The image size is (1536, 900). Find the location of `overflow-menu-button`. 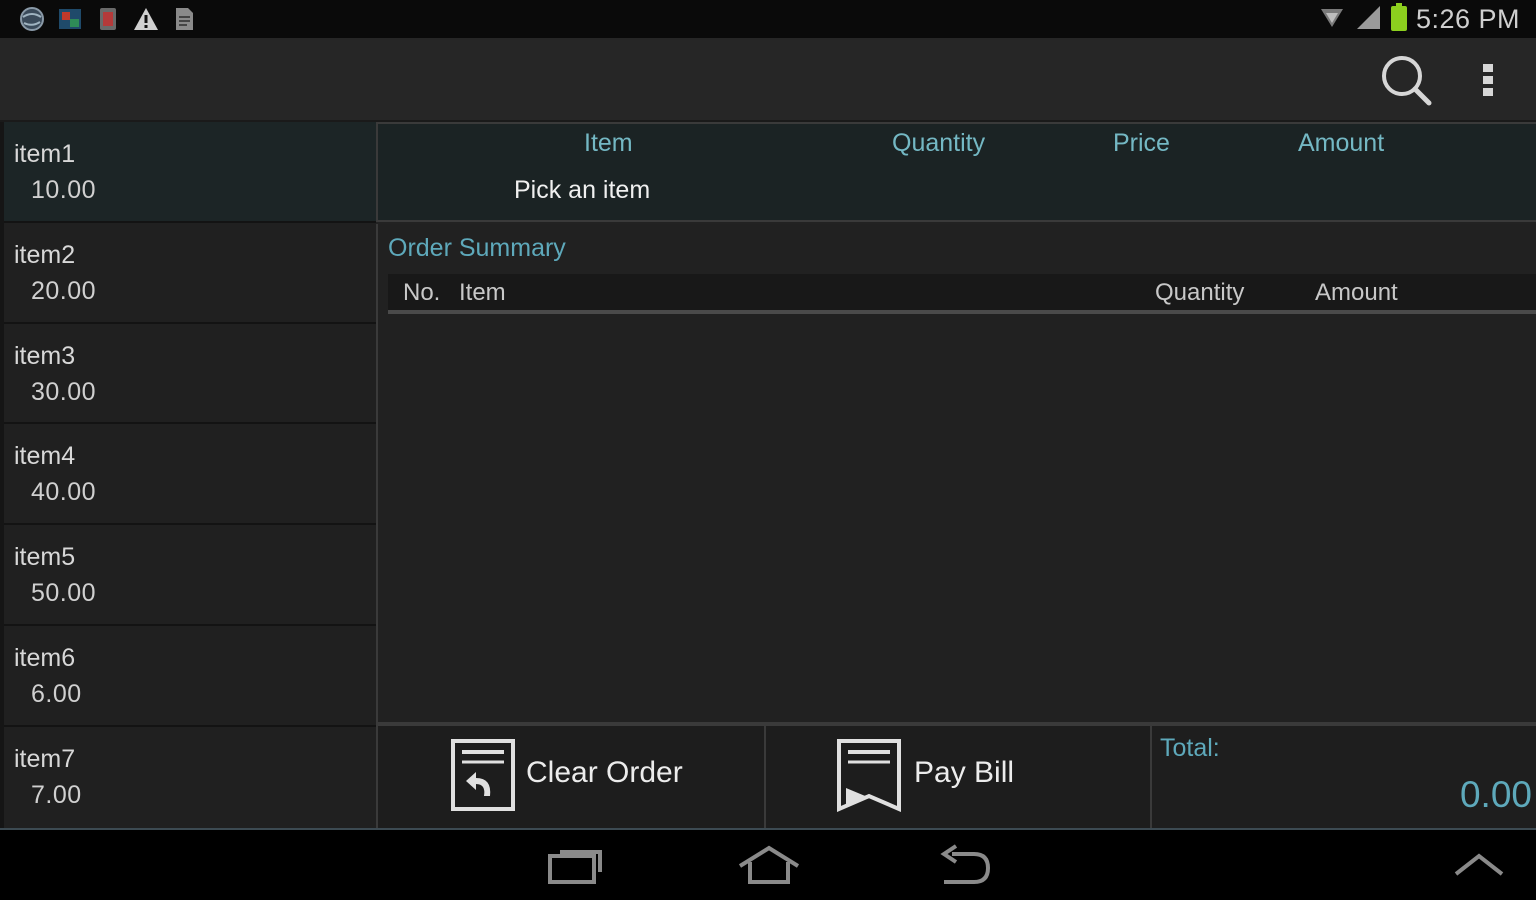

overflow-menu-button is located at coordinates (1488, 80).